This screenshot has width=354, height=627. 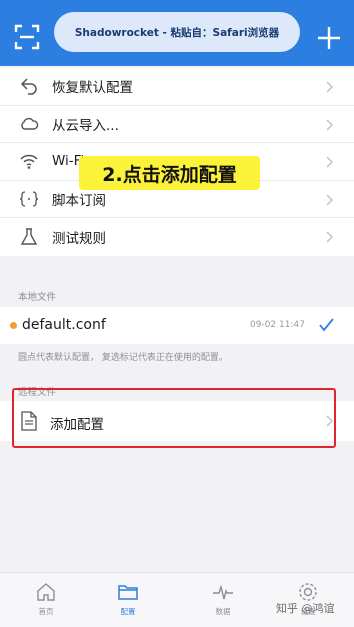 I want to click on tab-data: 数据, so click(x=223, y=599).